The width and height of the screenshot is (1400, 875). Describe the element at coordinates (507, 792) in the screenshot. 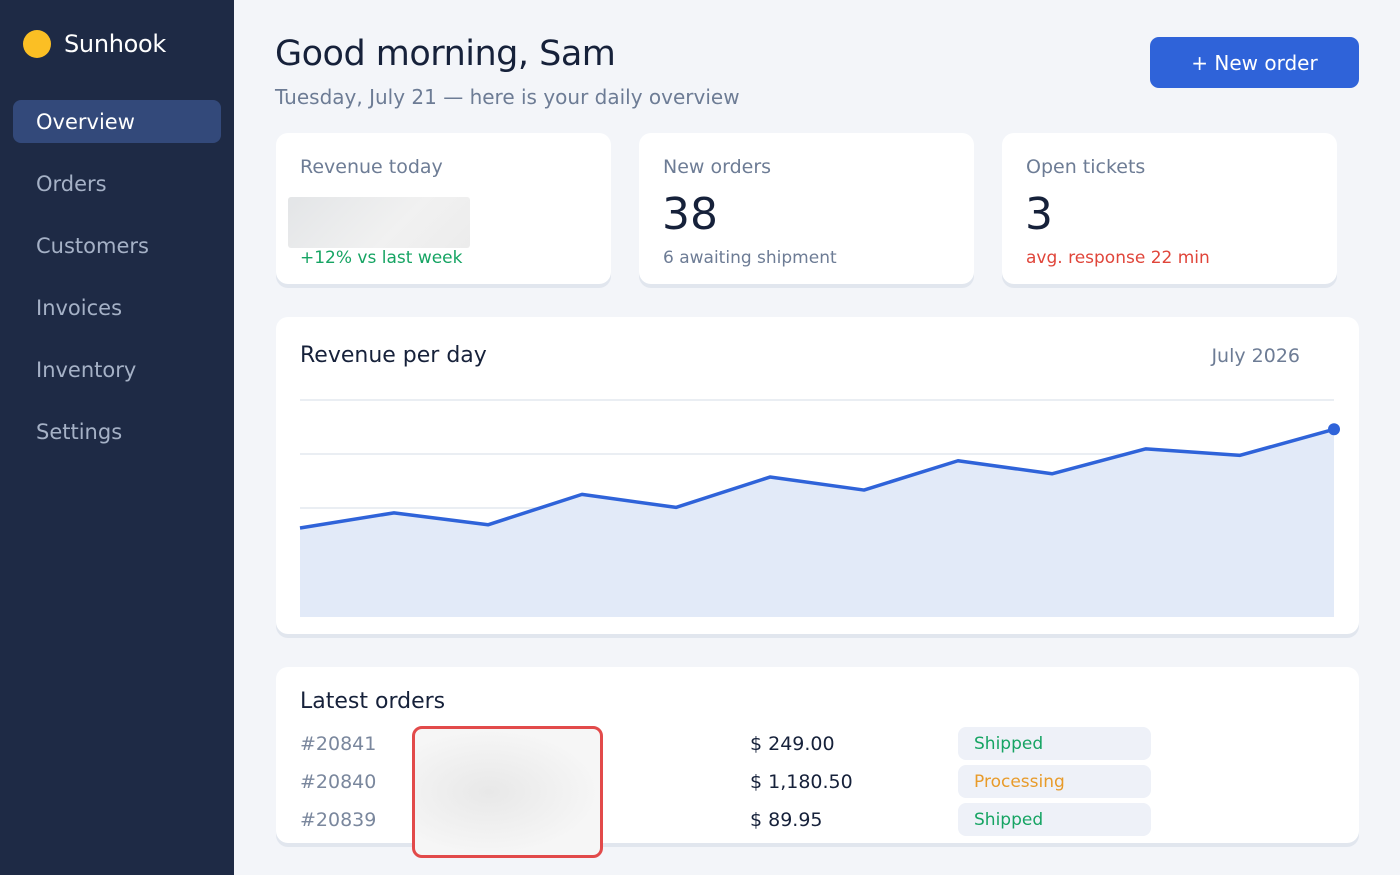

I see `redacted-customer-names` at that location.